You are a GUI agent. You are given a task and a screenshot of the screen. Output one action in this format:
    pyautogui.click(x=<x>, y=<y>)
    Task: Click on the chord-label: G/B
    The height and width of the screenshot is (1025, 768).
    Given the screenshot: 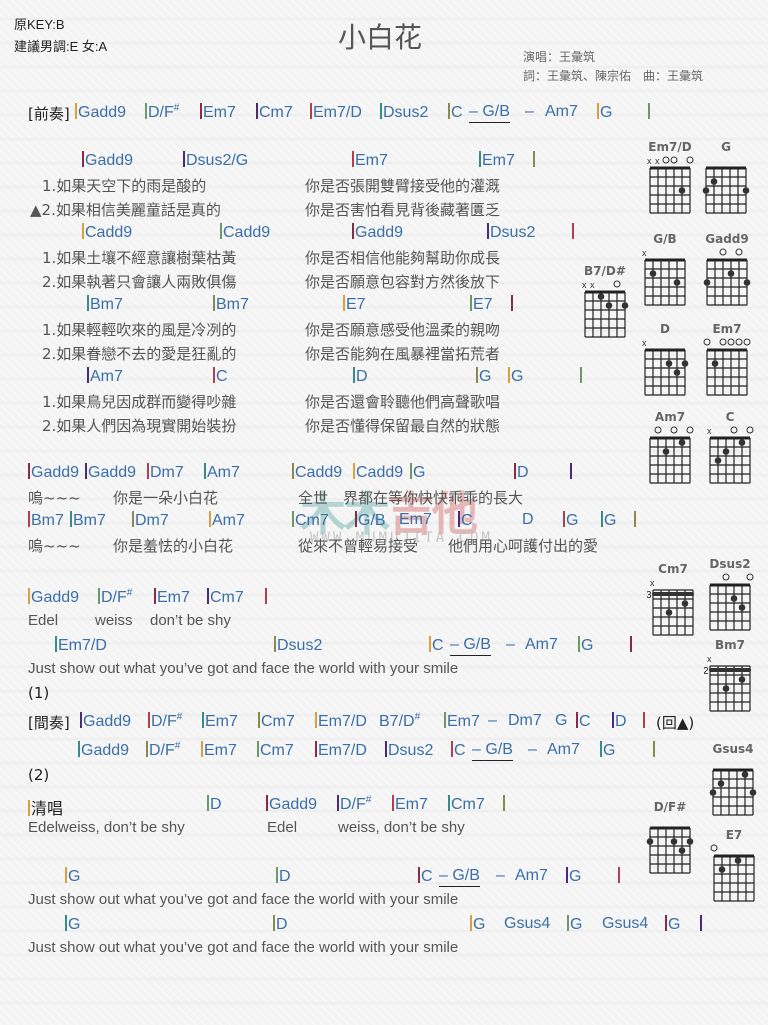 What is the action you would take?
    pyautogui.click(x=372, y=520)
    